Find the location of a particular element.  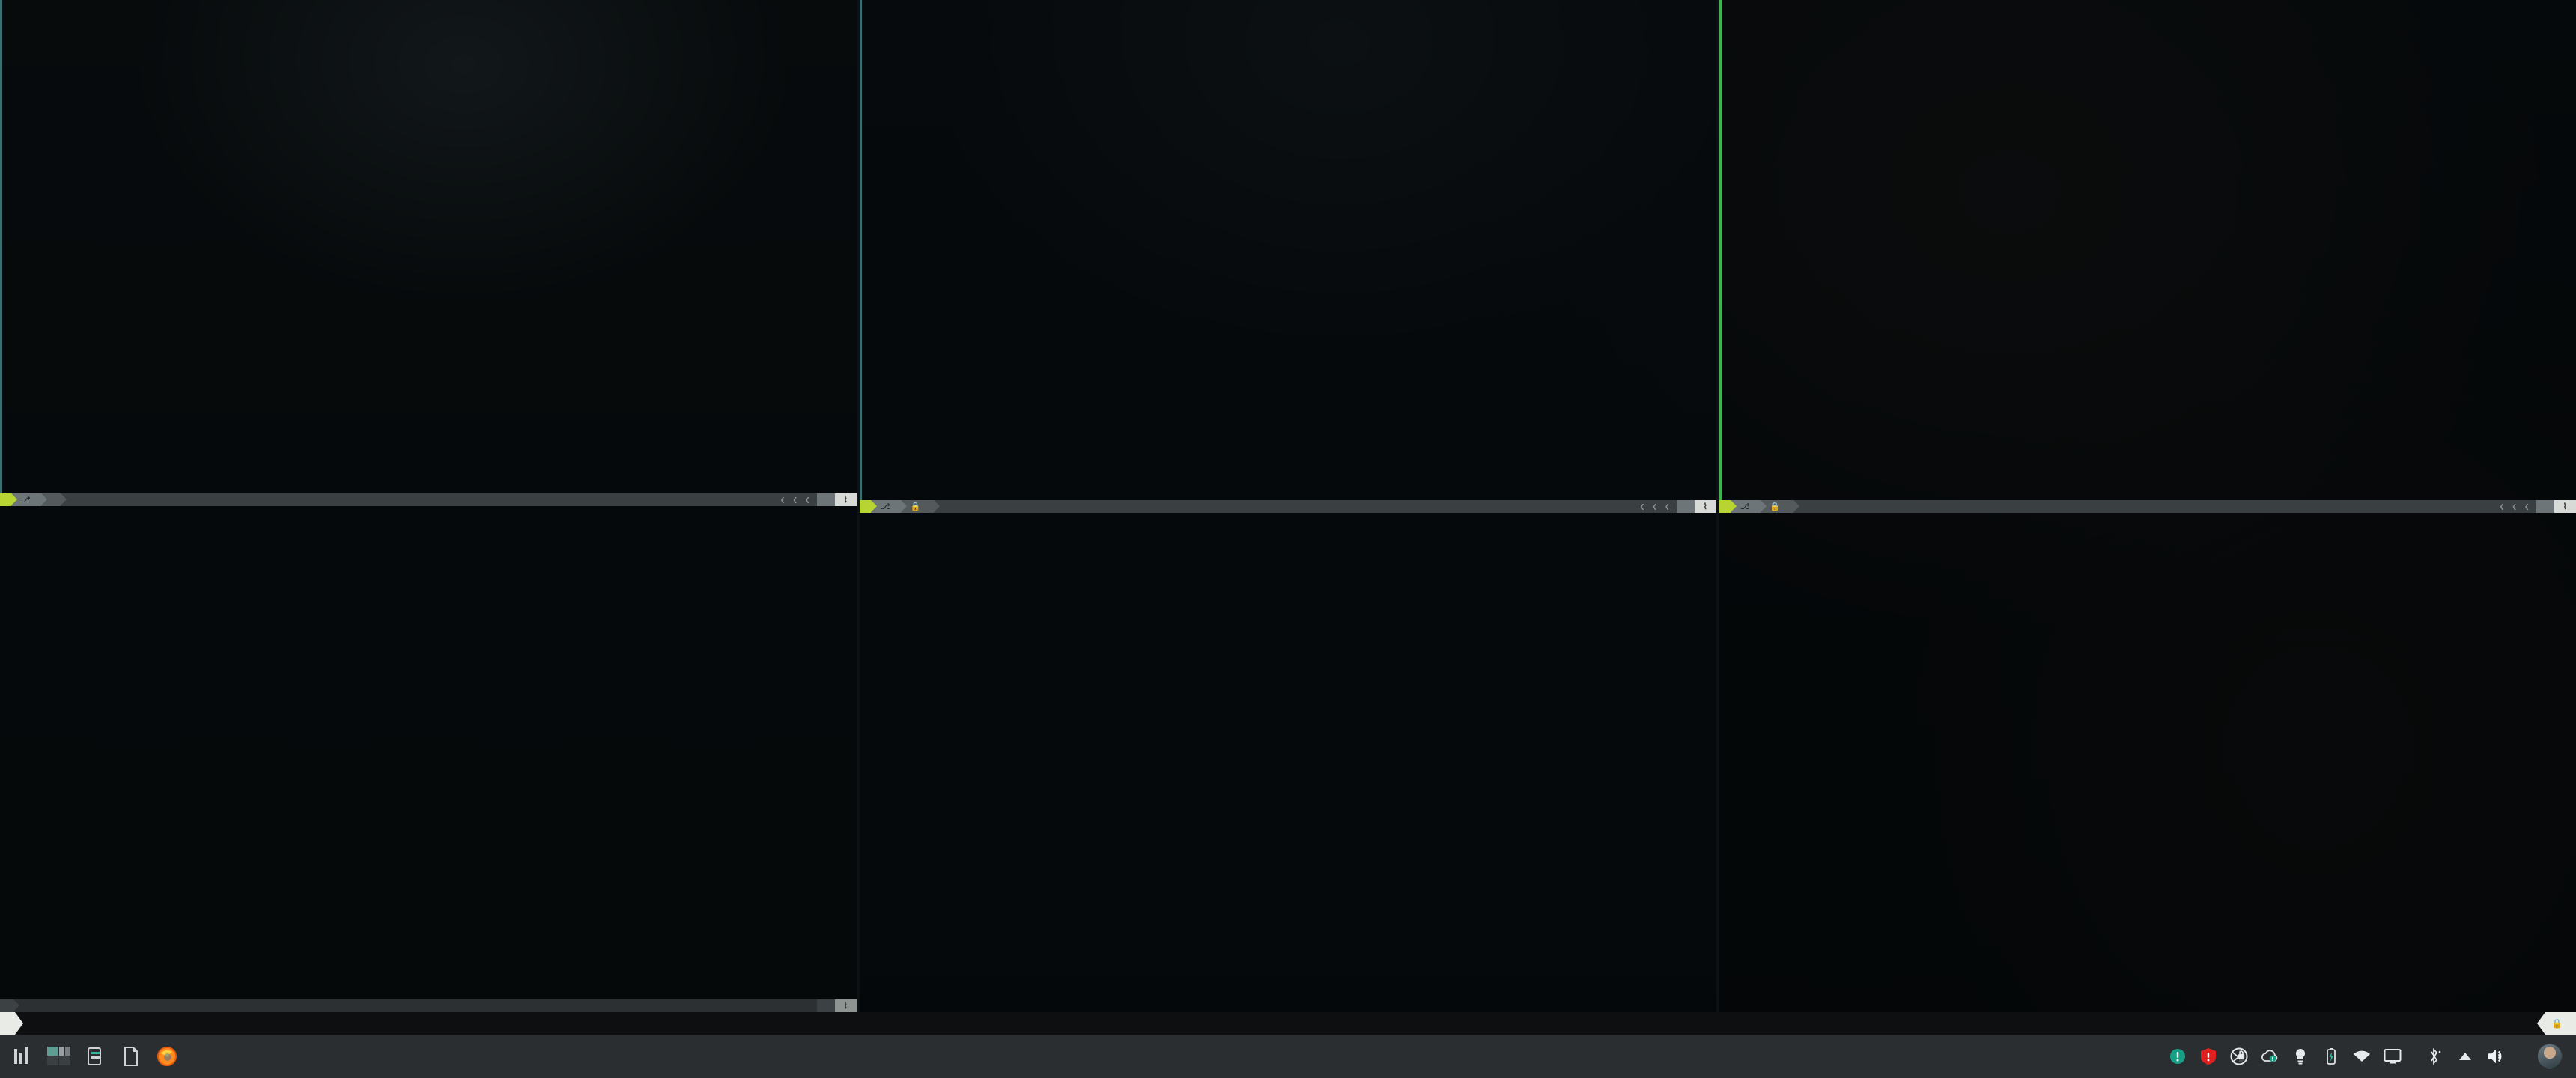

markdown-lines-middle is located at coordinates (1288, 1).